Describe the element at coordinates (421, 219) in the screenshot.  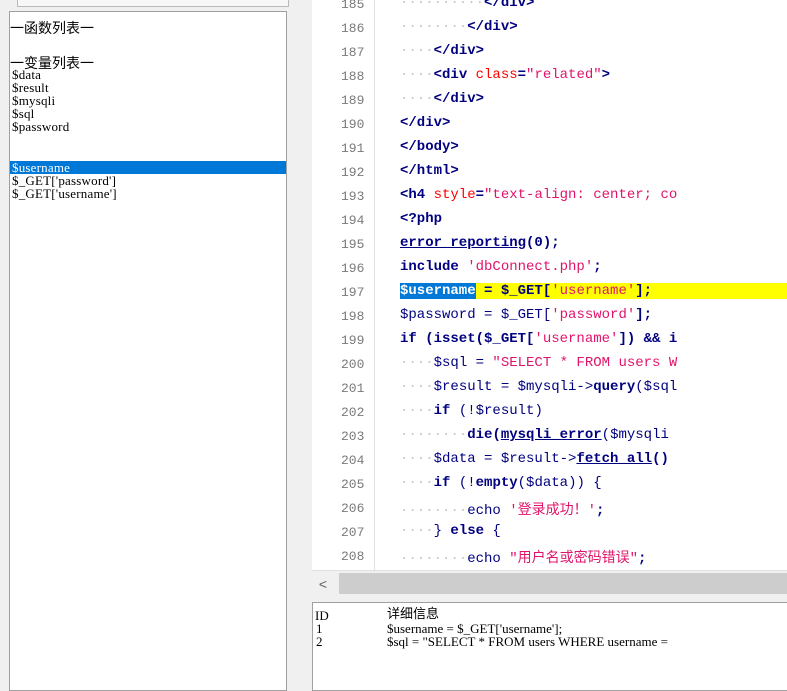
I see `code-line: <?php` at that location.